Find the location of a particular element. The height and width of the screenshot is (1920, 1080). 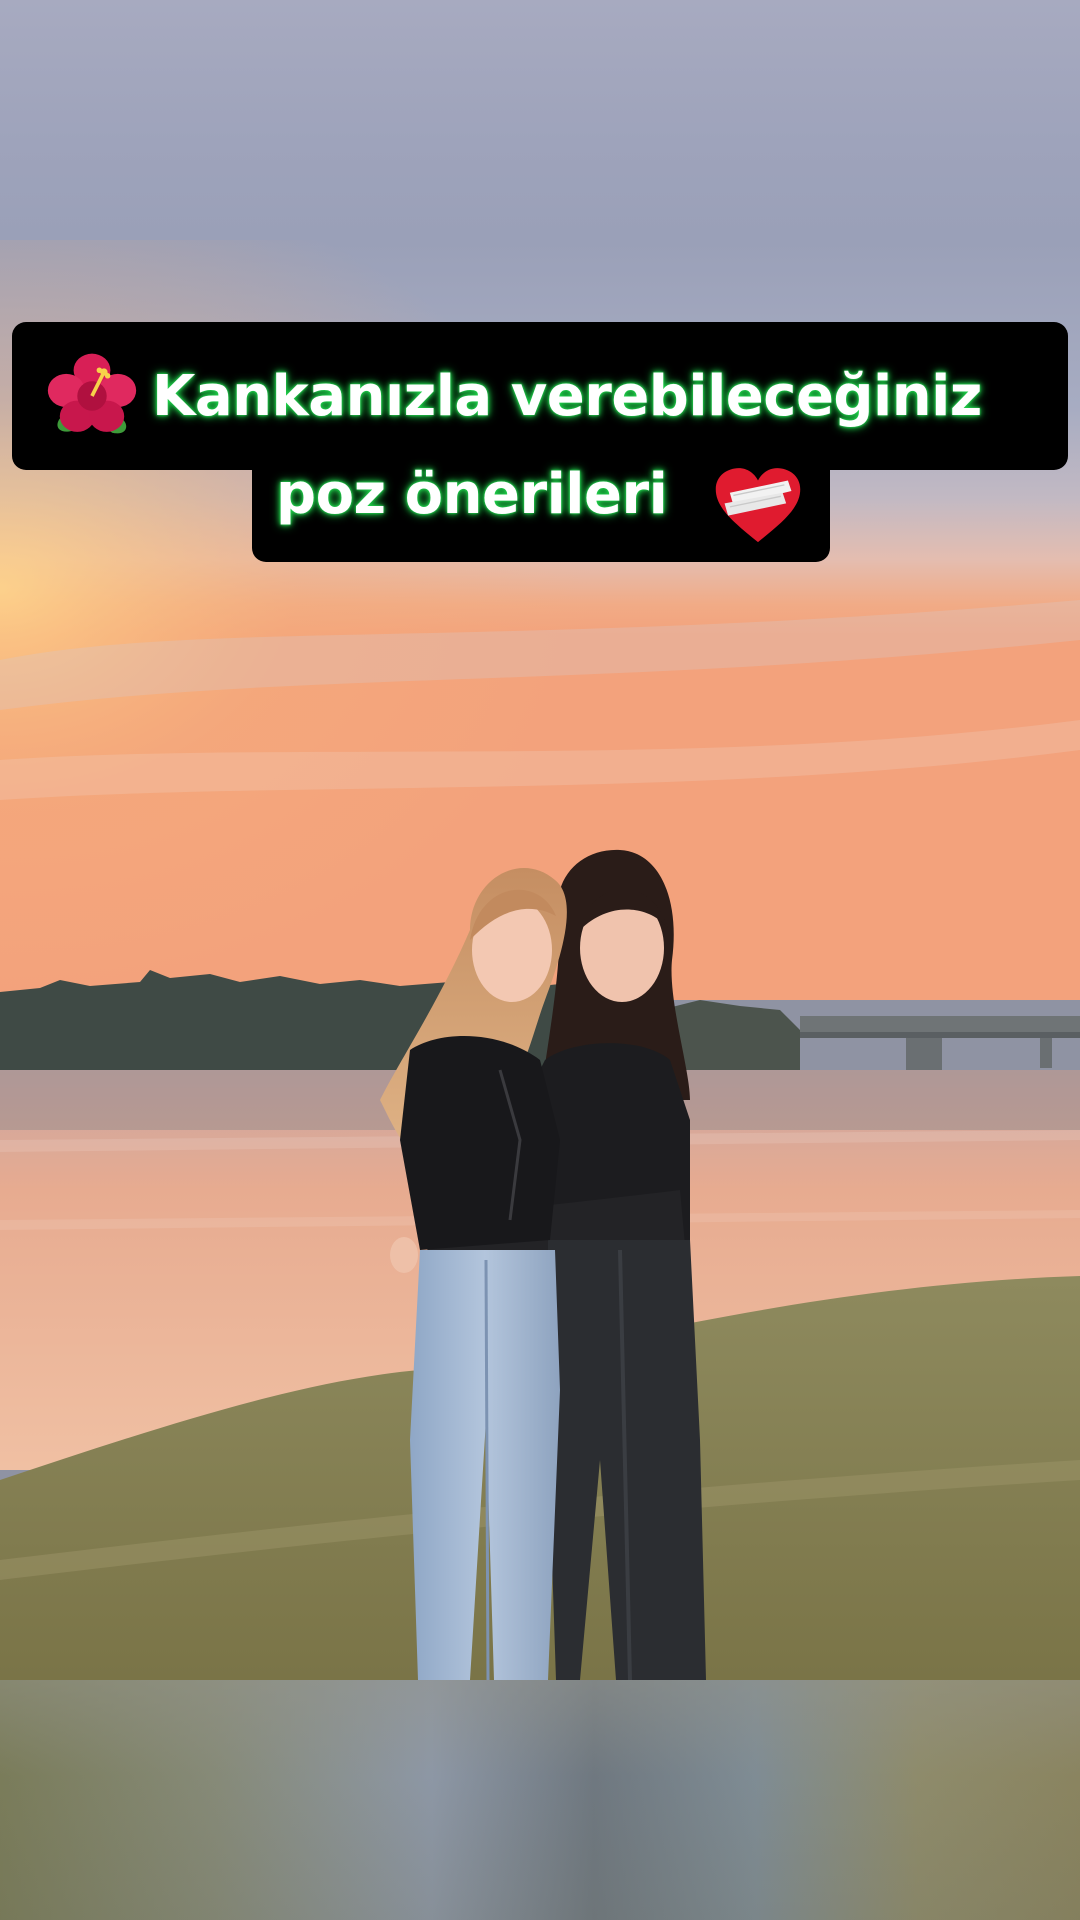

caption-line1: Kankanızla verebileceğiniz is located at coordinates (567, 396).